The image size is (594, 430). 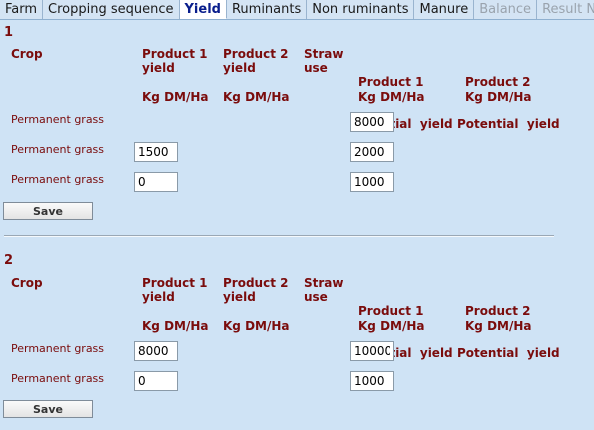 I want to click on section-1-title: 1, so click(x=9, y=32).